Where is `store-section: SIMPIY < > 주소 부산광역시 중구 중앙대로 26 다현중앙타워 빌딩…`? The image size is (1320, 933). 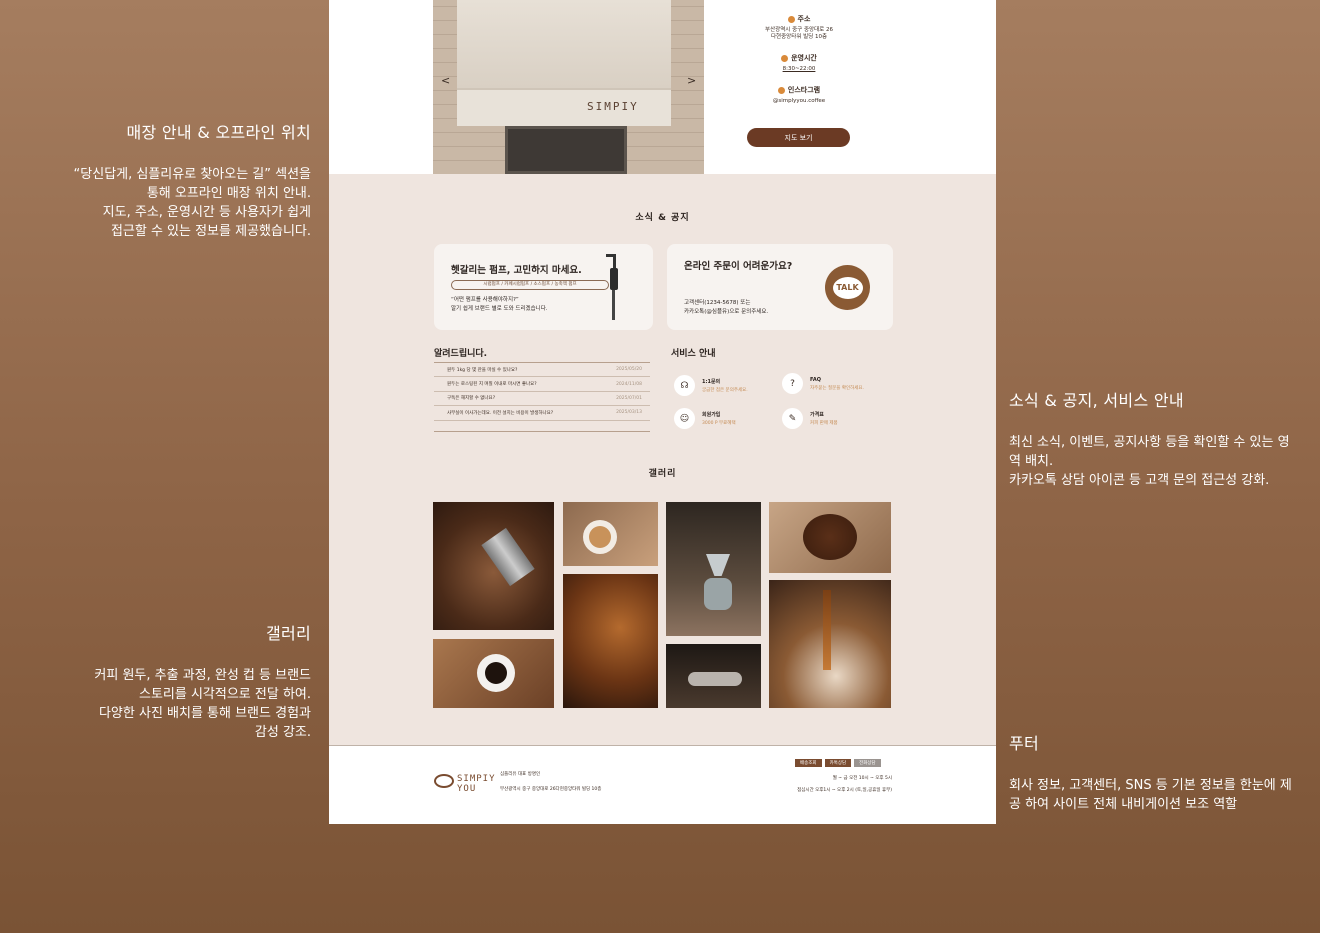 store-section: SIMPIY < > 주소 부산광역시 중구 중앙대로 26 다현중앙타워 빌딩… is located at coordinates (662, 87).